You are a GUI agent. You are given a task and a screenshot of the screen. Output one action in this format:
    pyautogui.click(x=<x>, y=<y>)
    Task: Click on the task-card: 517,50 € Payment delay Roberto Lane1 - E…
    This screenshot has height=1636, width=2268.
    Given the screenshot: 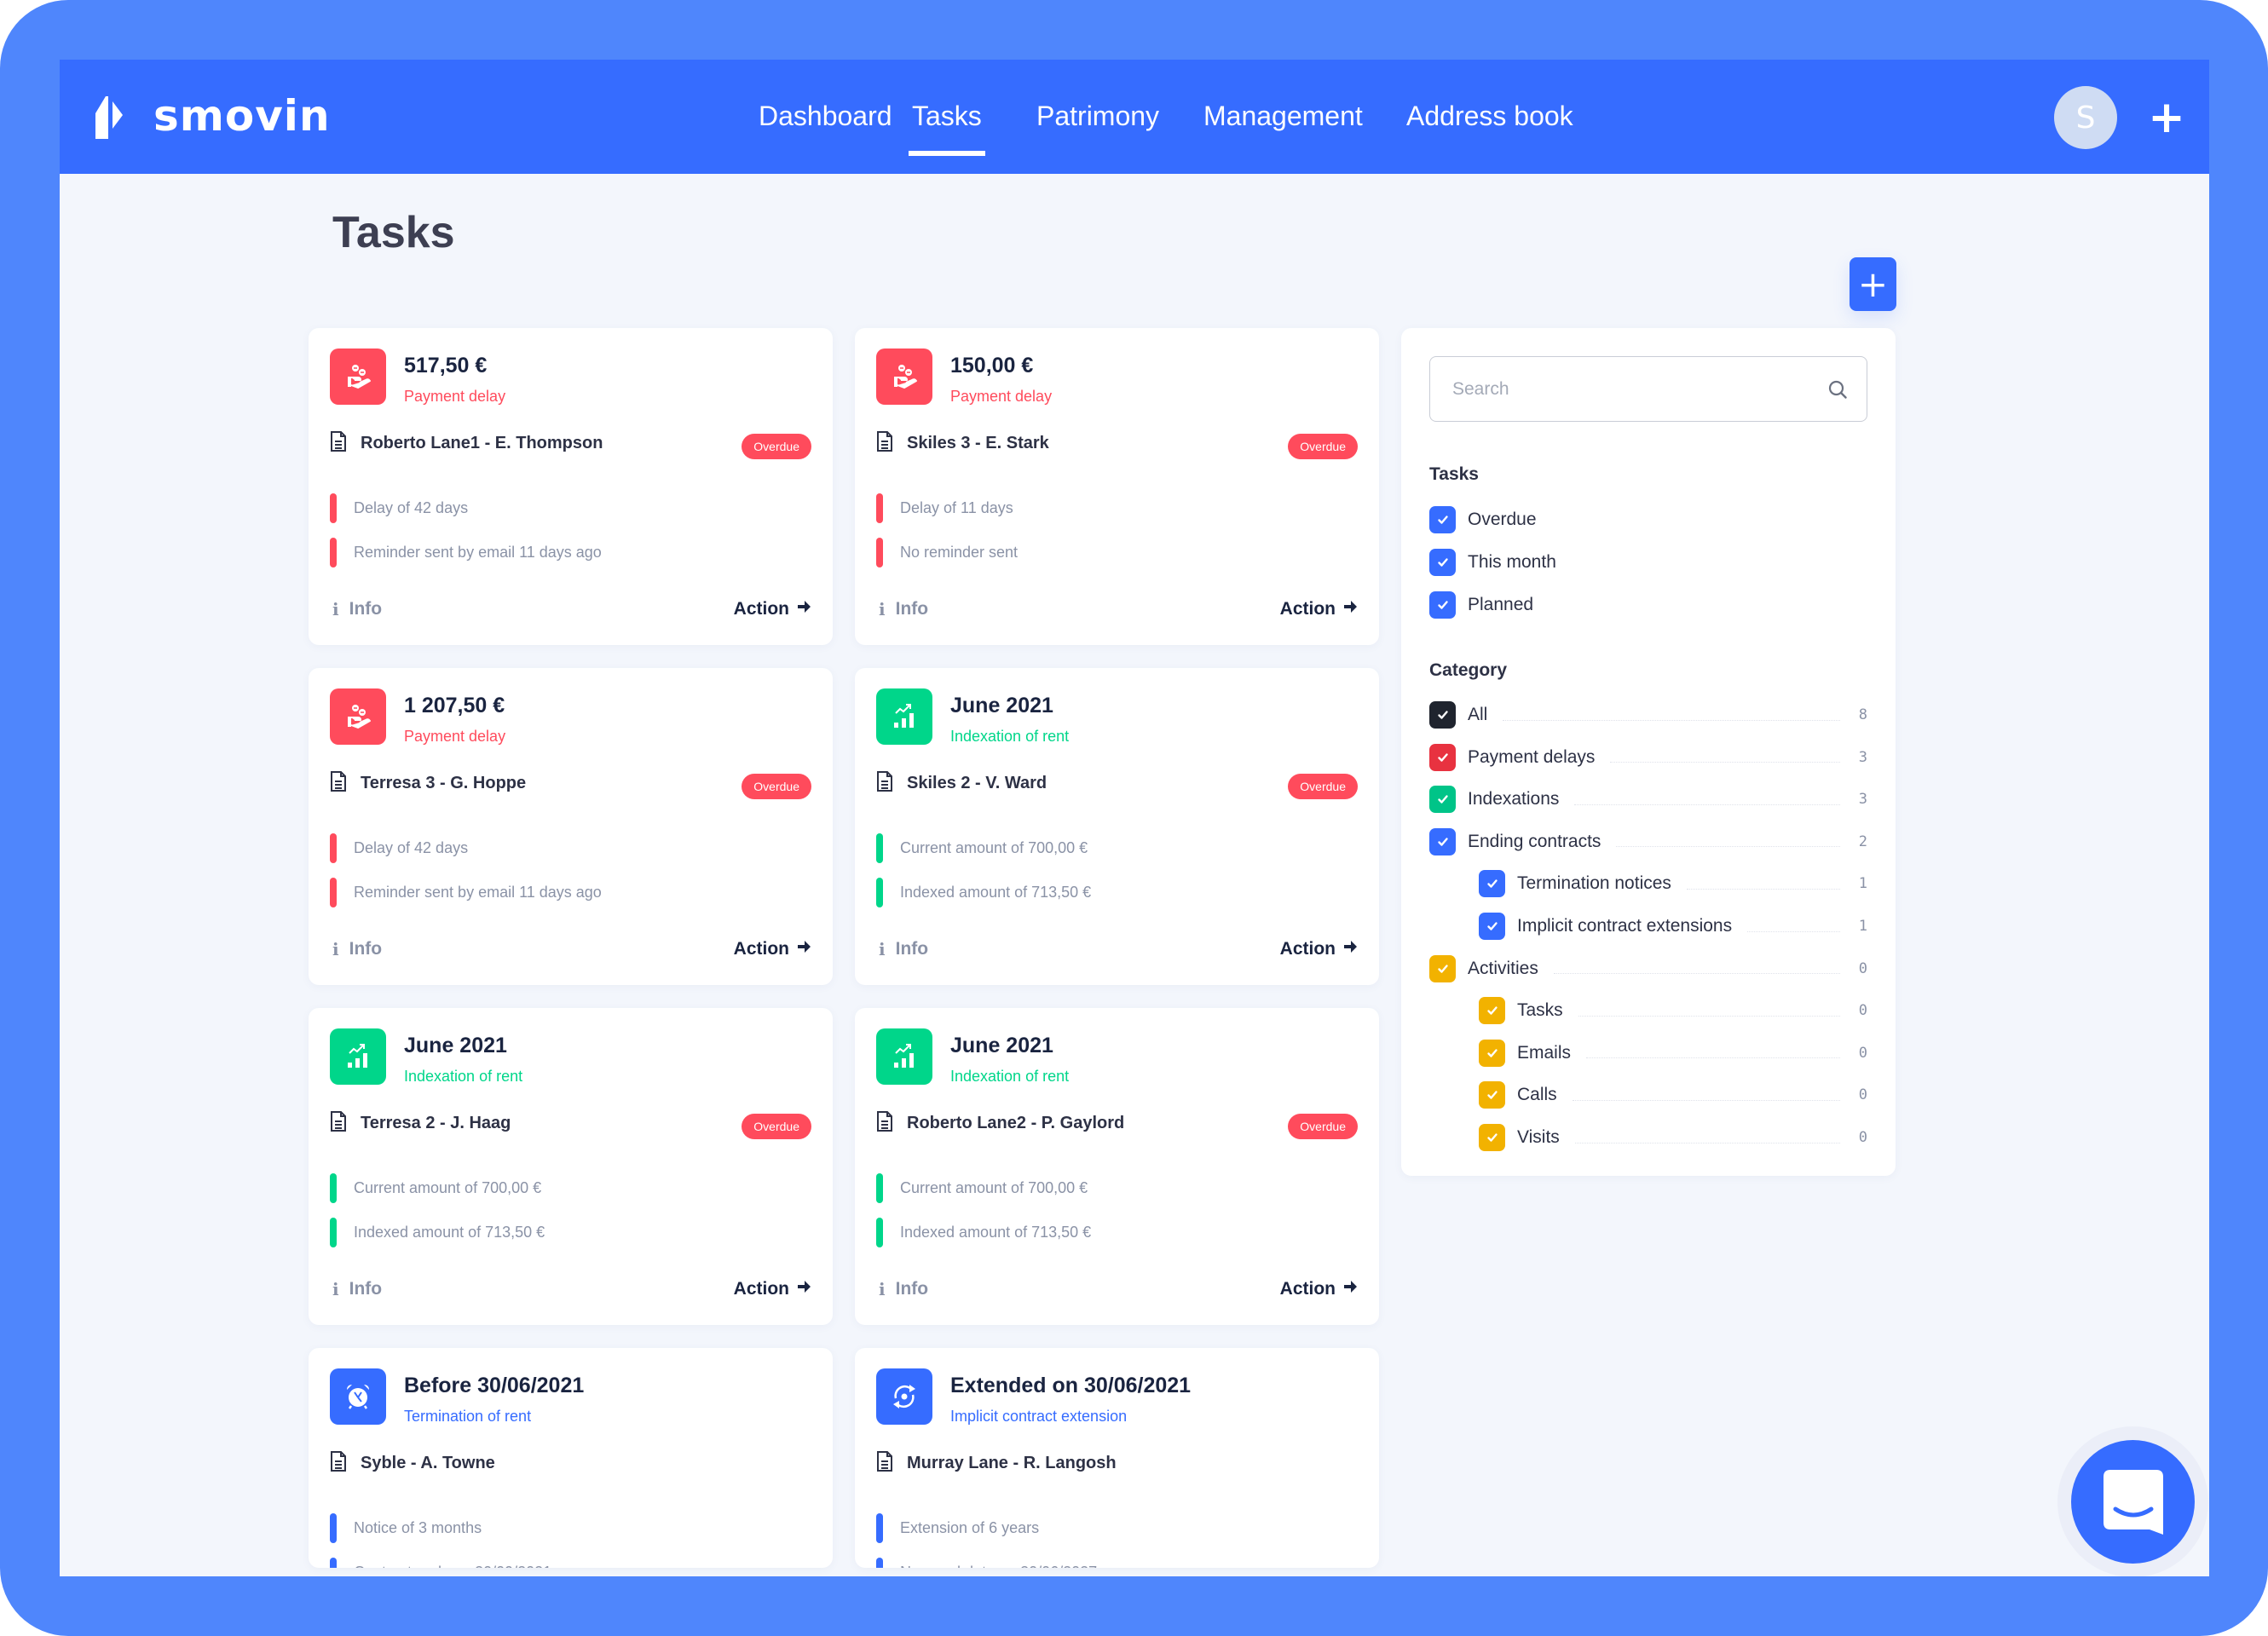 What is the action you would take?
    pyautogui.click(x=571, y=486)
    